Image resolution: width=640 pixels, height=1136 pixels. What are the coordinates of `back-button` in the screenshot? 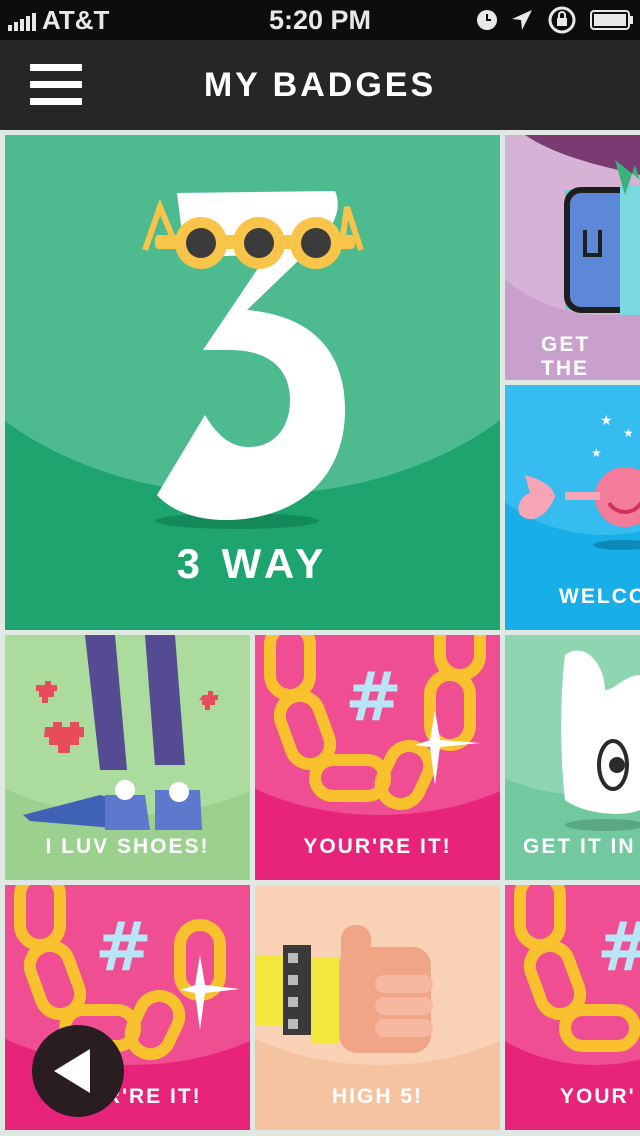 It's located at (78, 1071).